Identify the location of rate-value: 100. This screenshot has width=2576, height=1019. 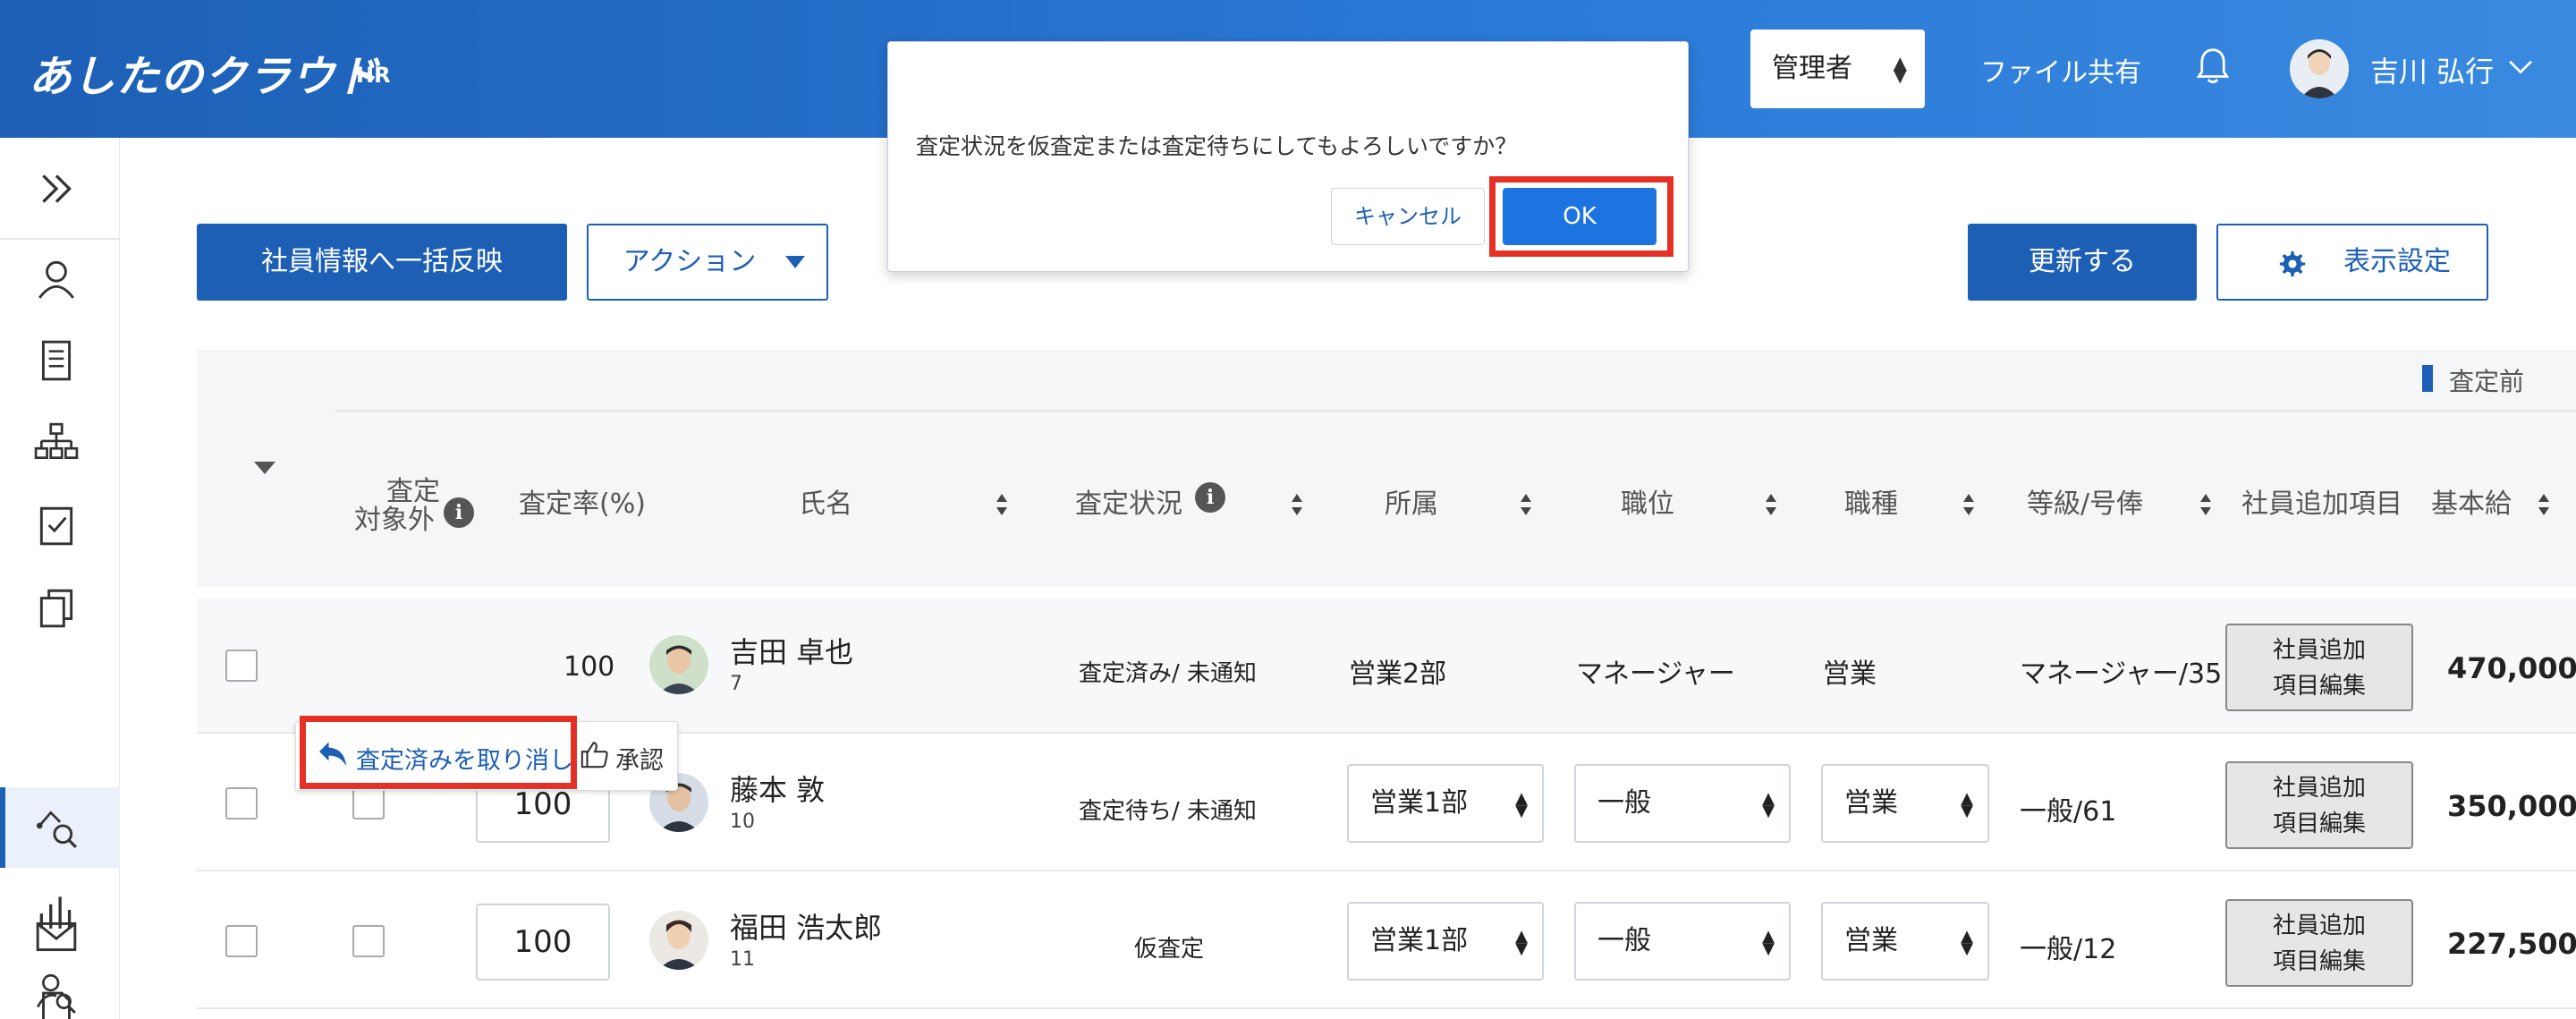
(589, 667).